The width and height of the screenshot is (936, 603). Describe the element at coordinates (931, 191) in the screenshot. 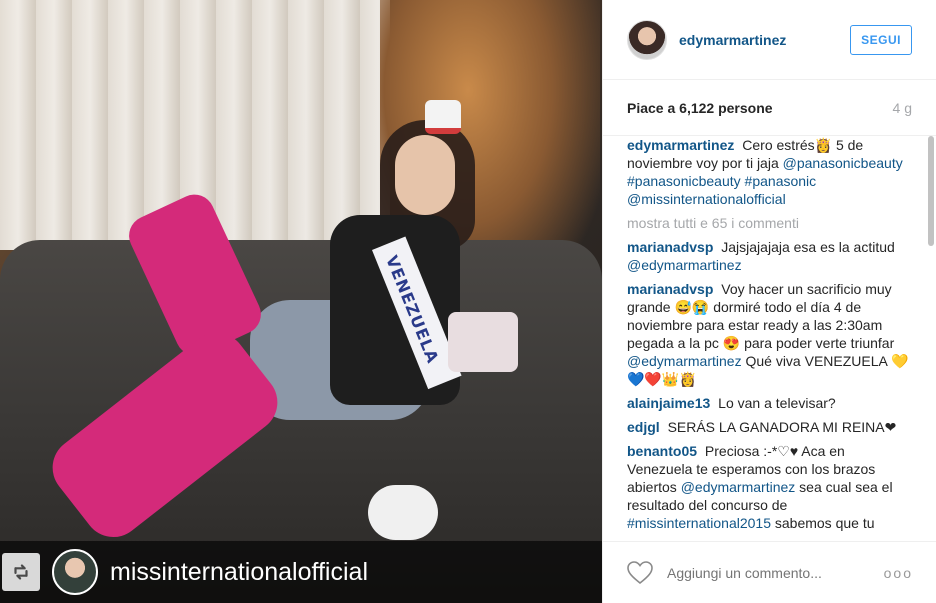

I see `comments-scrollbar` at that location.